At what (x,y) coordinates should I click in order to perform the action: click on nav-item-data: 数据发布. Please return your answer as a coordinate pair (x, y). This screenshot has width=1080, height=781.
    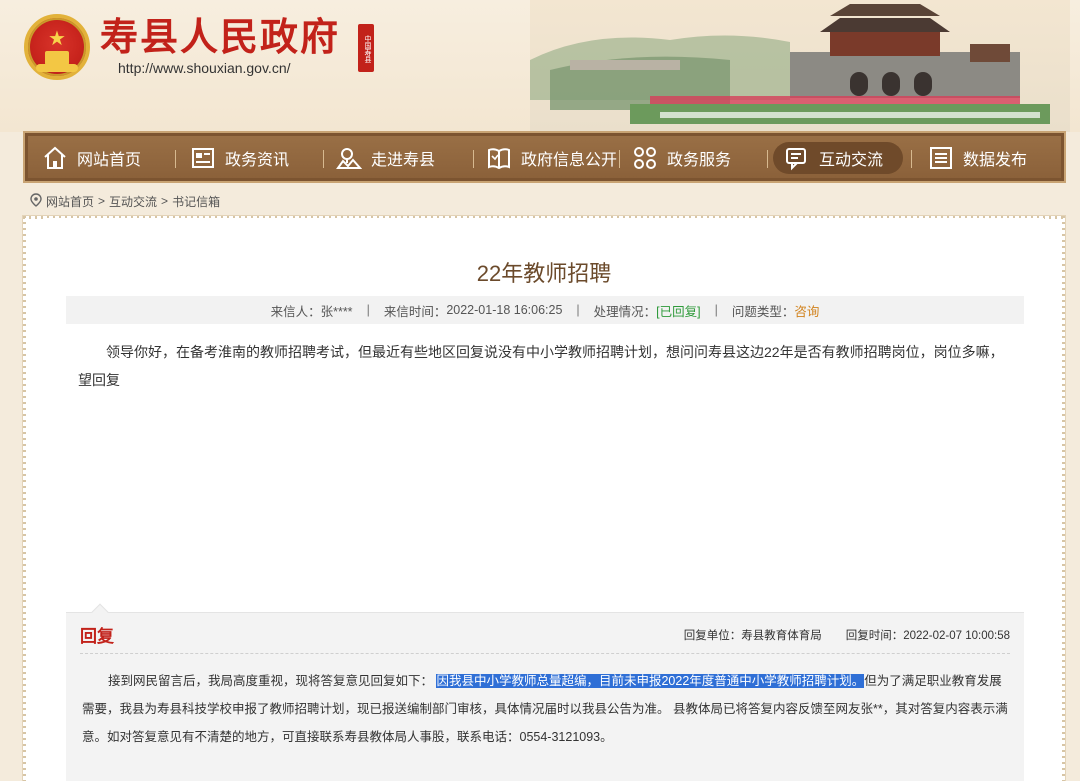
    Looking at the image, I should click on (977, 158).